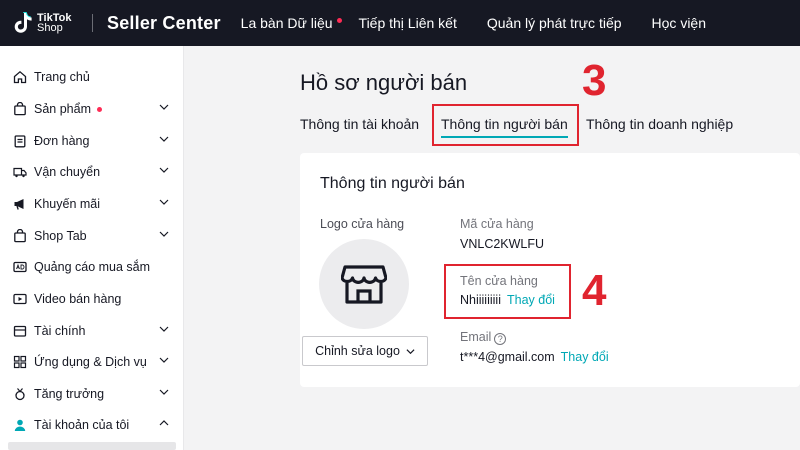  Describe the element at coordinates (164, 23) in the screenshot. I see `brand-title: Seller Center` at that location.